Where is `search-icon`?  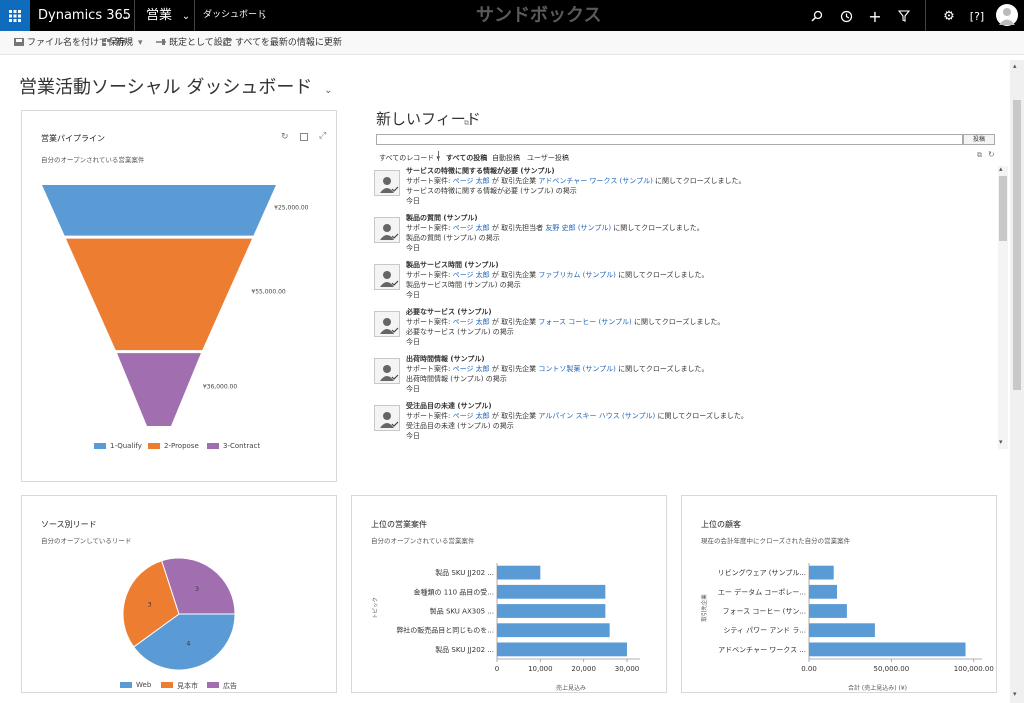 search-icon is located at coordinates (817, 16).